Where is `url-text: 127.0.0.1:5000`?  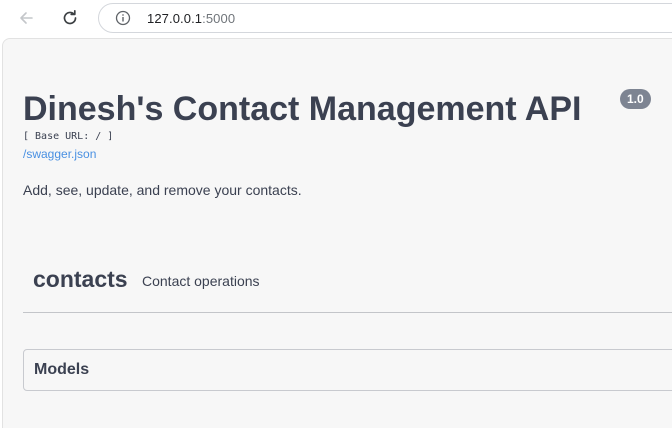
url-text: 127.0.0.1:5000 is located at coordinates (191, 18).